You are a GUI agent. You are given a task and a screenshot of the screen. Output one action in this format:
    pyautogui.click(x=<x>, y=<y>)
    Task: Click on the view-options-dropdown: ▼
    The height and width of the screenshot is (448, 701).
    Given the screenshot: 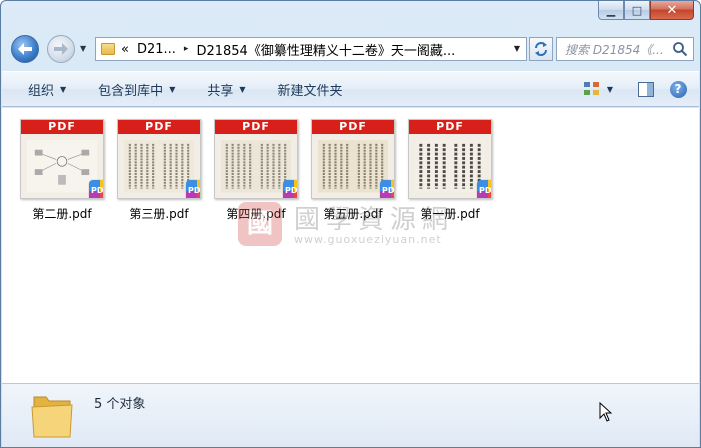 What is the action you would take?
    pyautogui.click(x=610, y=89)
    